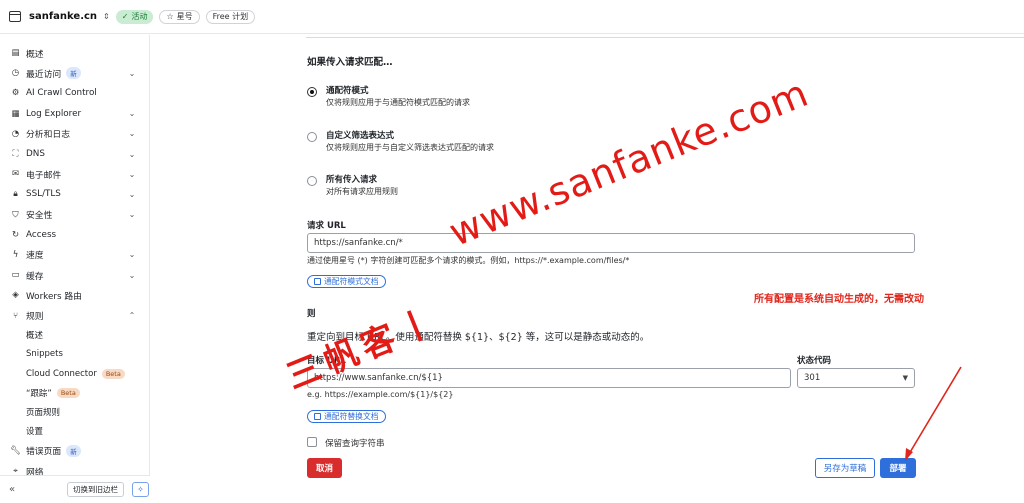  What do you see at coordinates (15, 315) in the screenshot?
I see `rules-icon: ⑂` at bounding box center [15, 315].